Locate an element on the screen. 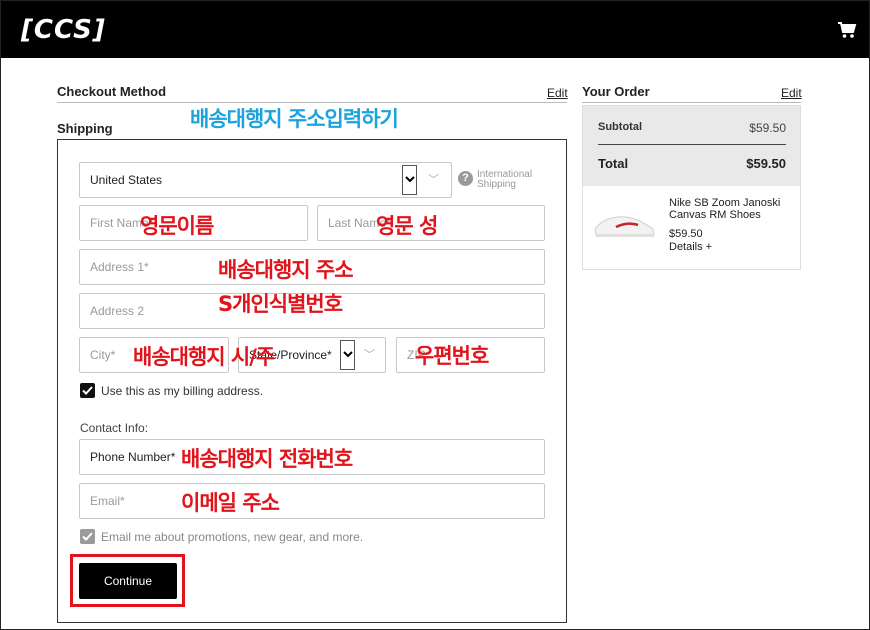  promo-checkbox is located at coordinates (87, 536).